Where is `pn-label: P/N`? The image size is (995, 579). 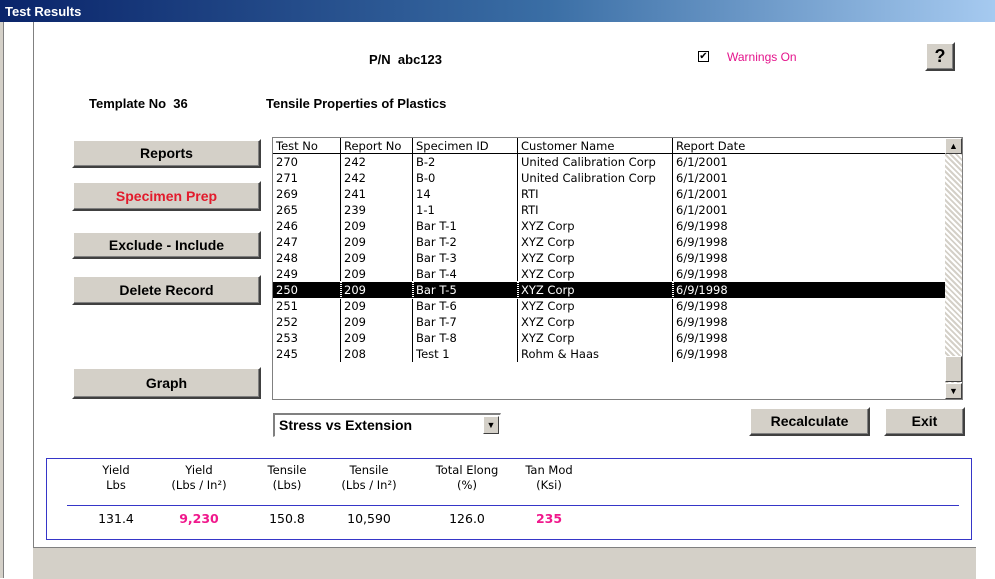 pn-label: P/N is located at coordinates (380, 59).